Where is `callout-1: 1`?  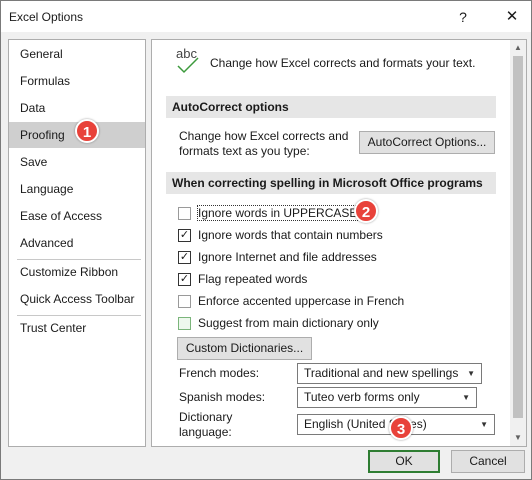 callout-1: 1 is located at coordinates (87, 131).